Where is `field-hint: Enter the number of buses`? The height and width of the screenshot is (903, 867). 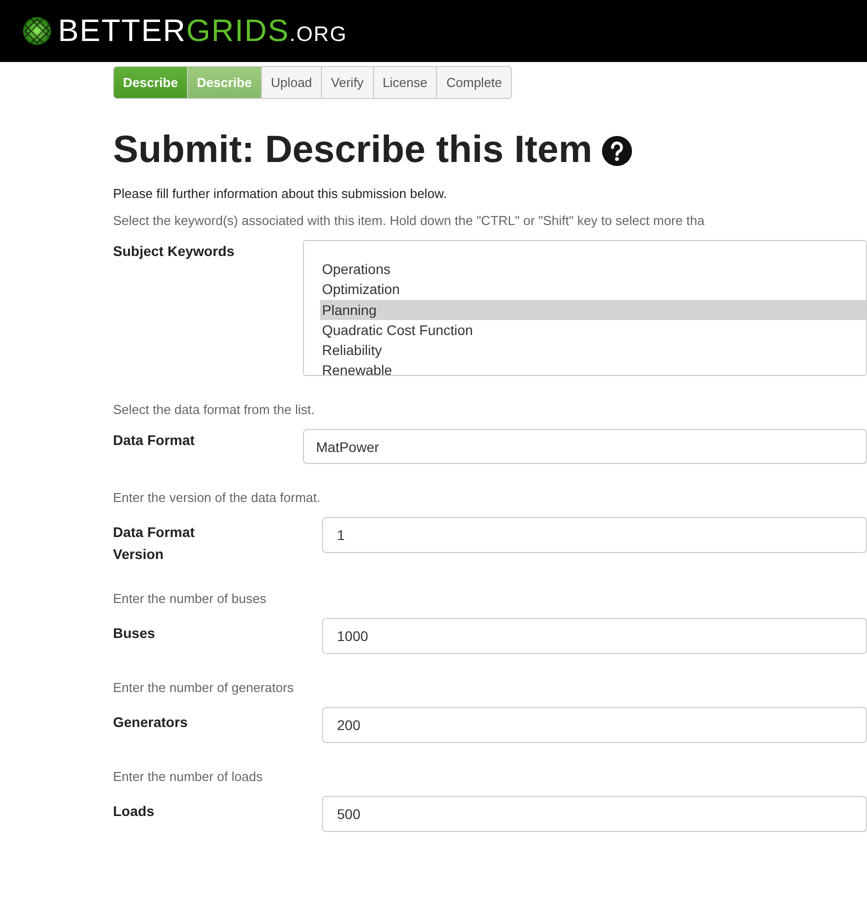
field-hint: Enter the number of buses is located at coordinates (190, 598).